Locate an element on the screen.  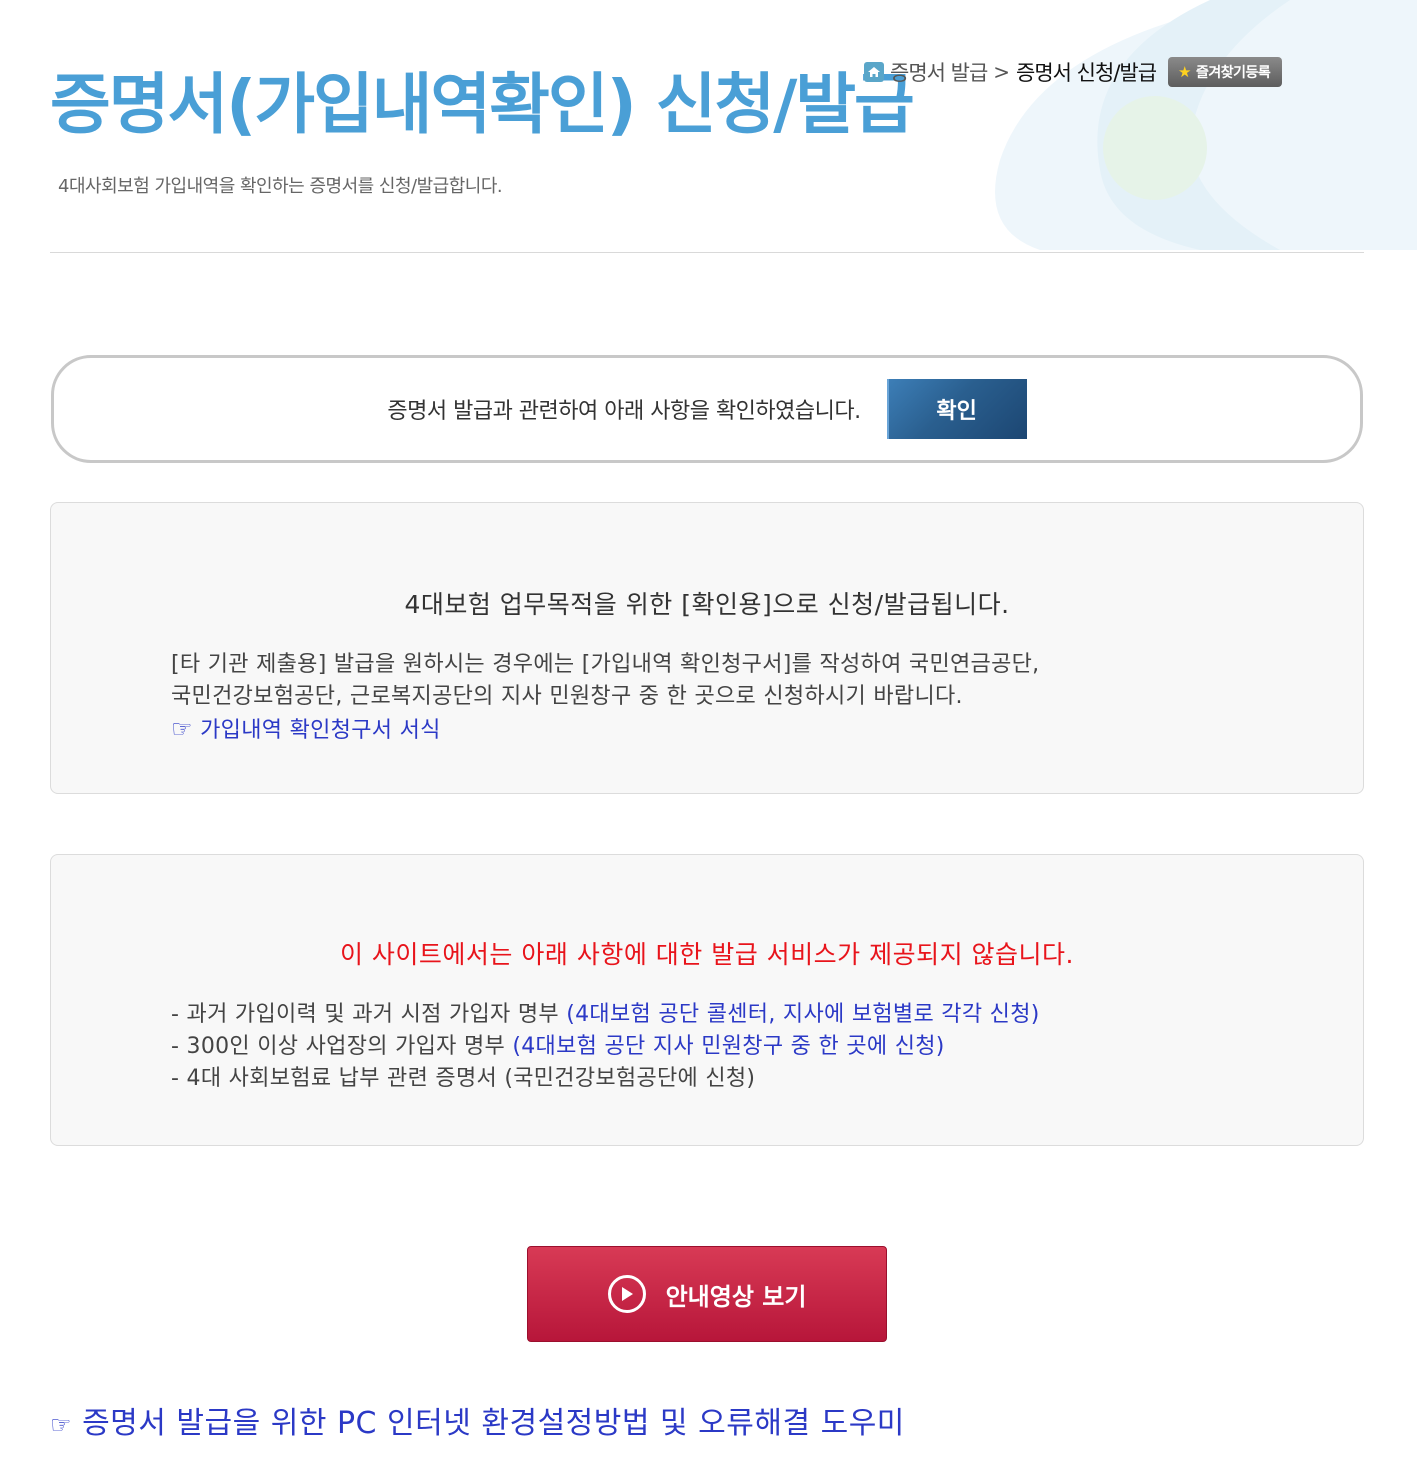
list-item-text: - 과거 가입이력 및 과거 시점 가입자 명부 is located at coordinates (369, 1014).